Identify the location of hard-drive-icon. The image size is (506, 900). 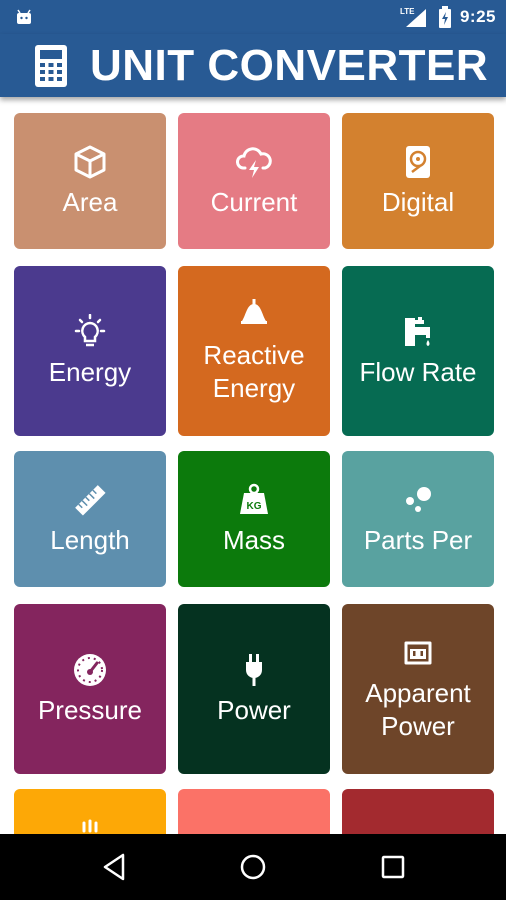
(418, 161).